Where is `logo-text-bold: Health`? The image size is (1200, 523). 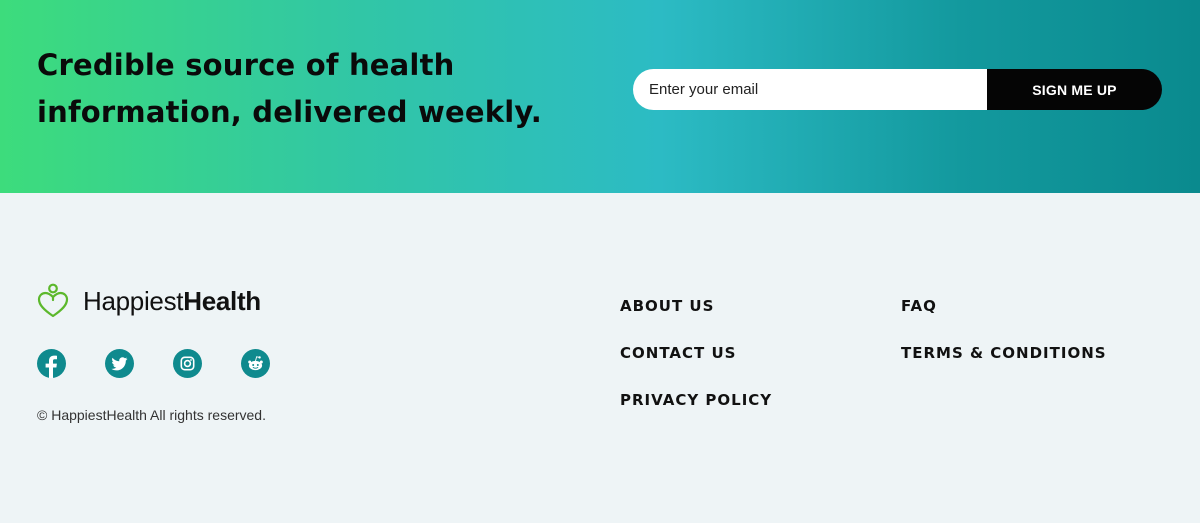 logo-text-bold: Health is located at coordinates (222, 300).